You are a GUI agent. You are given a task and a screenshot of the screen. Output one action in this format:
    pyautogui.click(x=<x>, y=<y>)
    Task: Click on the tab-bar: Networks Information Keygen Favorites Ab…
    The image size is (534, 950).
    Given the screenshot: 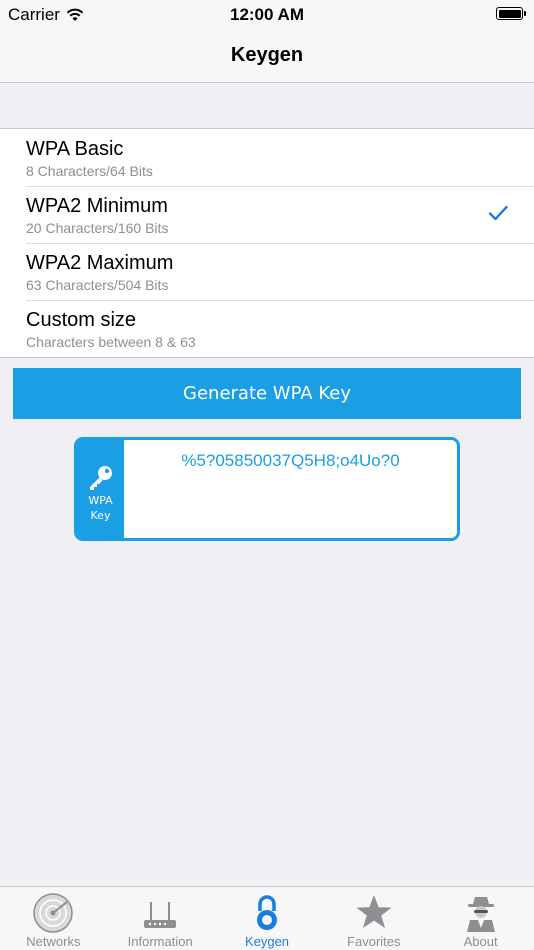 What is the action you would take?
    pyautogui.click(x=267, y=918)
    